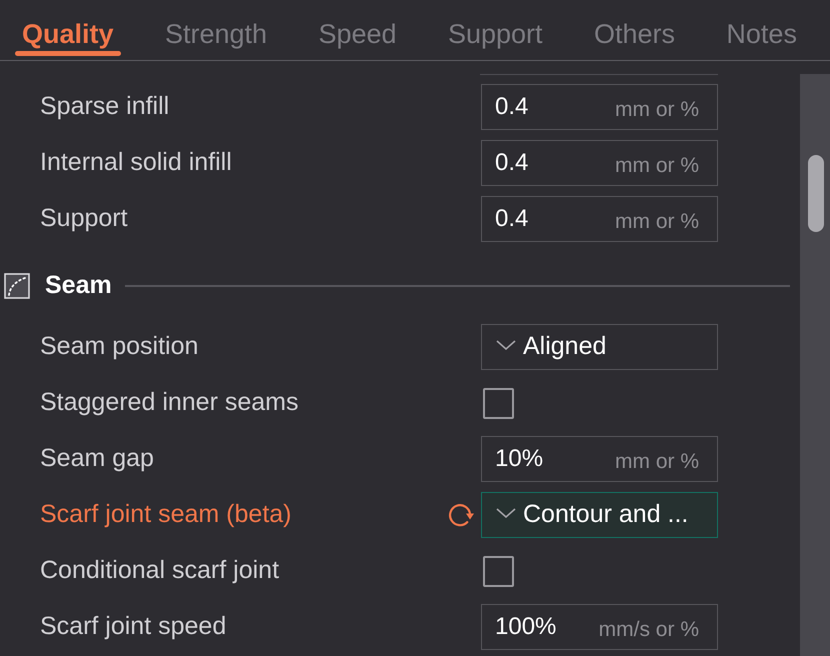 The height and width of the screenshot is (656, 830). Describe the element at coordinates (160, 570) in the screenshot. I see `setting-label: Conditional scarf joint` at that location.